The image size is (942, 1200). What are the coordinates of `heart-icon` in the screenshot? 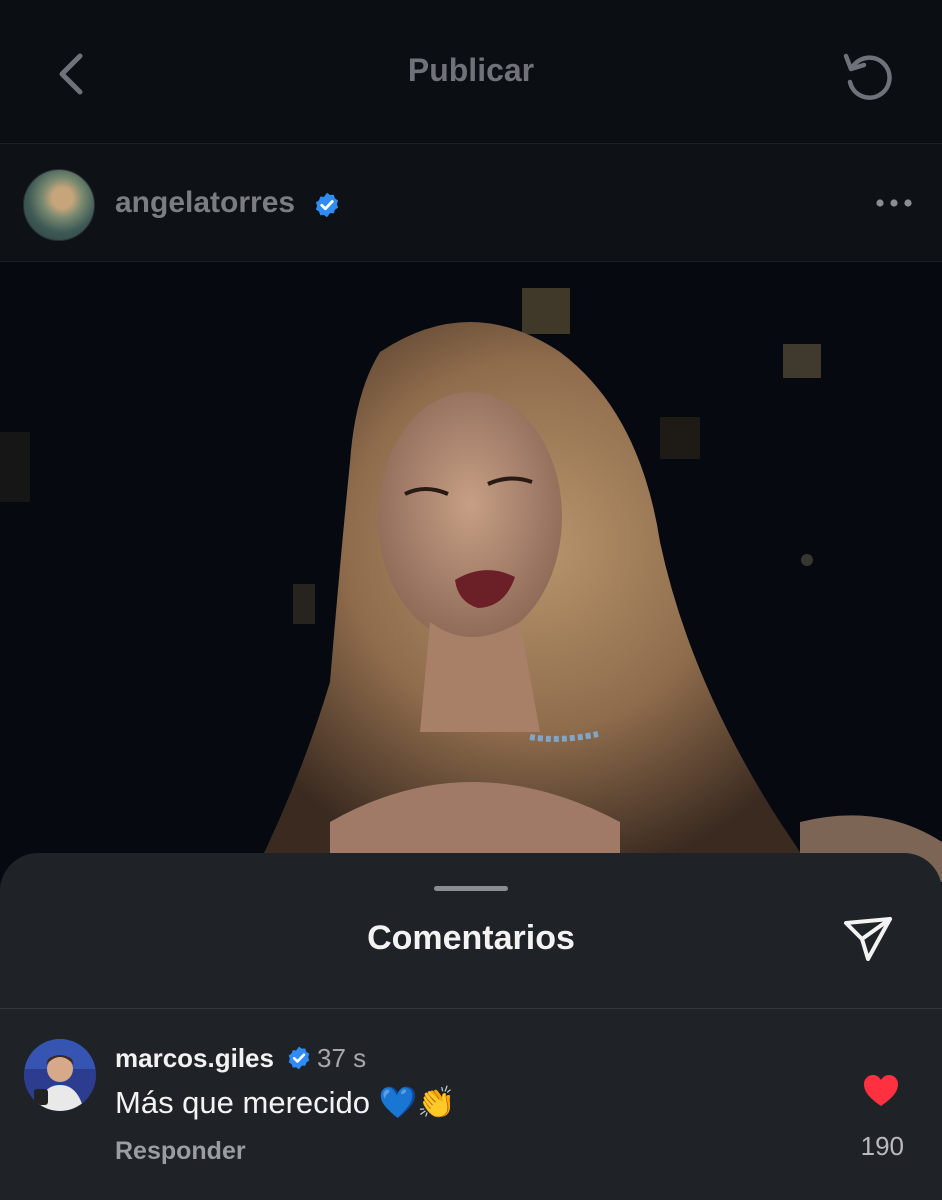 It's located at (881, 1090).